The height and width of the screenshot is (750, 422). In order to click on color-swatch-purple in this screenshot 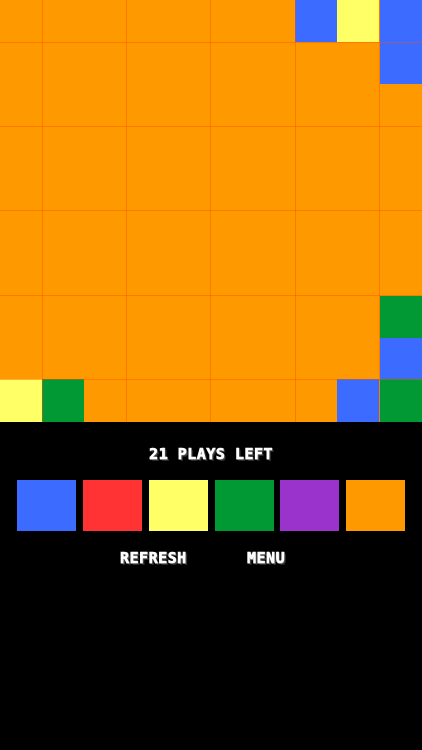, I will do `click(309, 505)`.